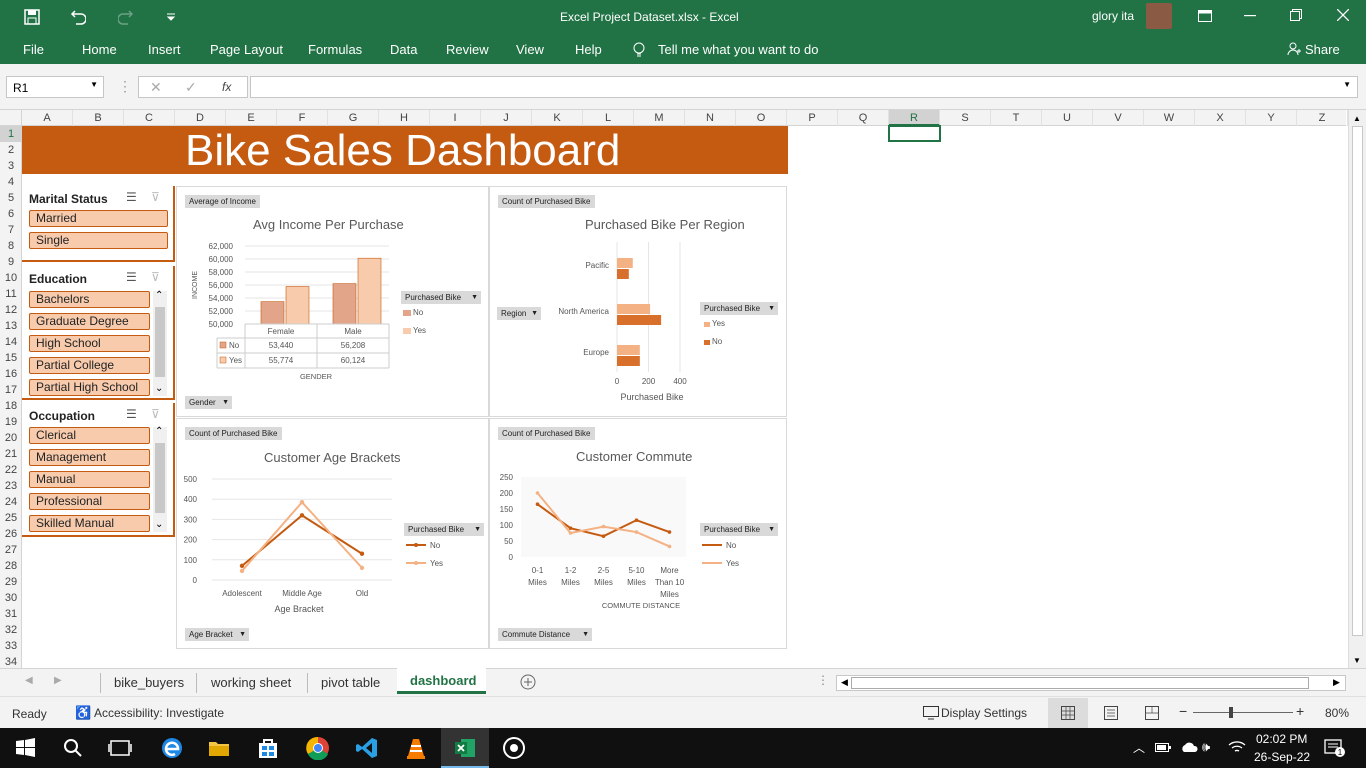  Describe the element at coordinates (1300, 711) in the screenshot. I see `zoom-in-icon: +` at that location.